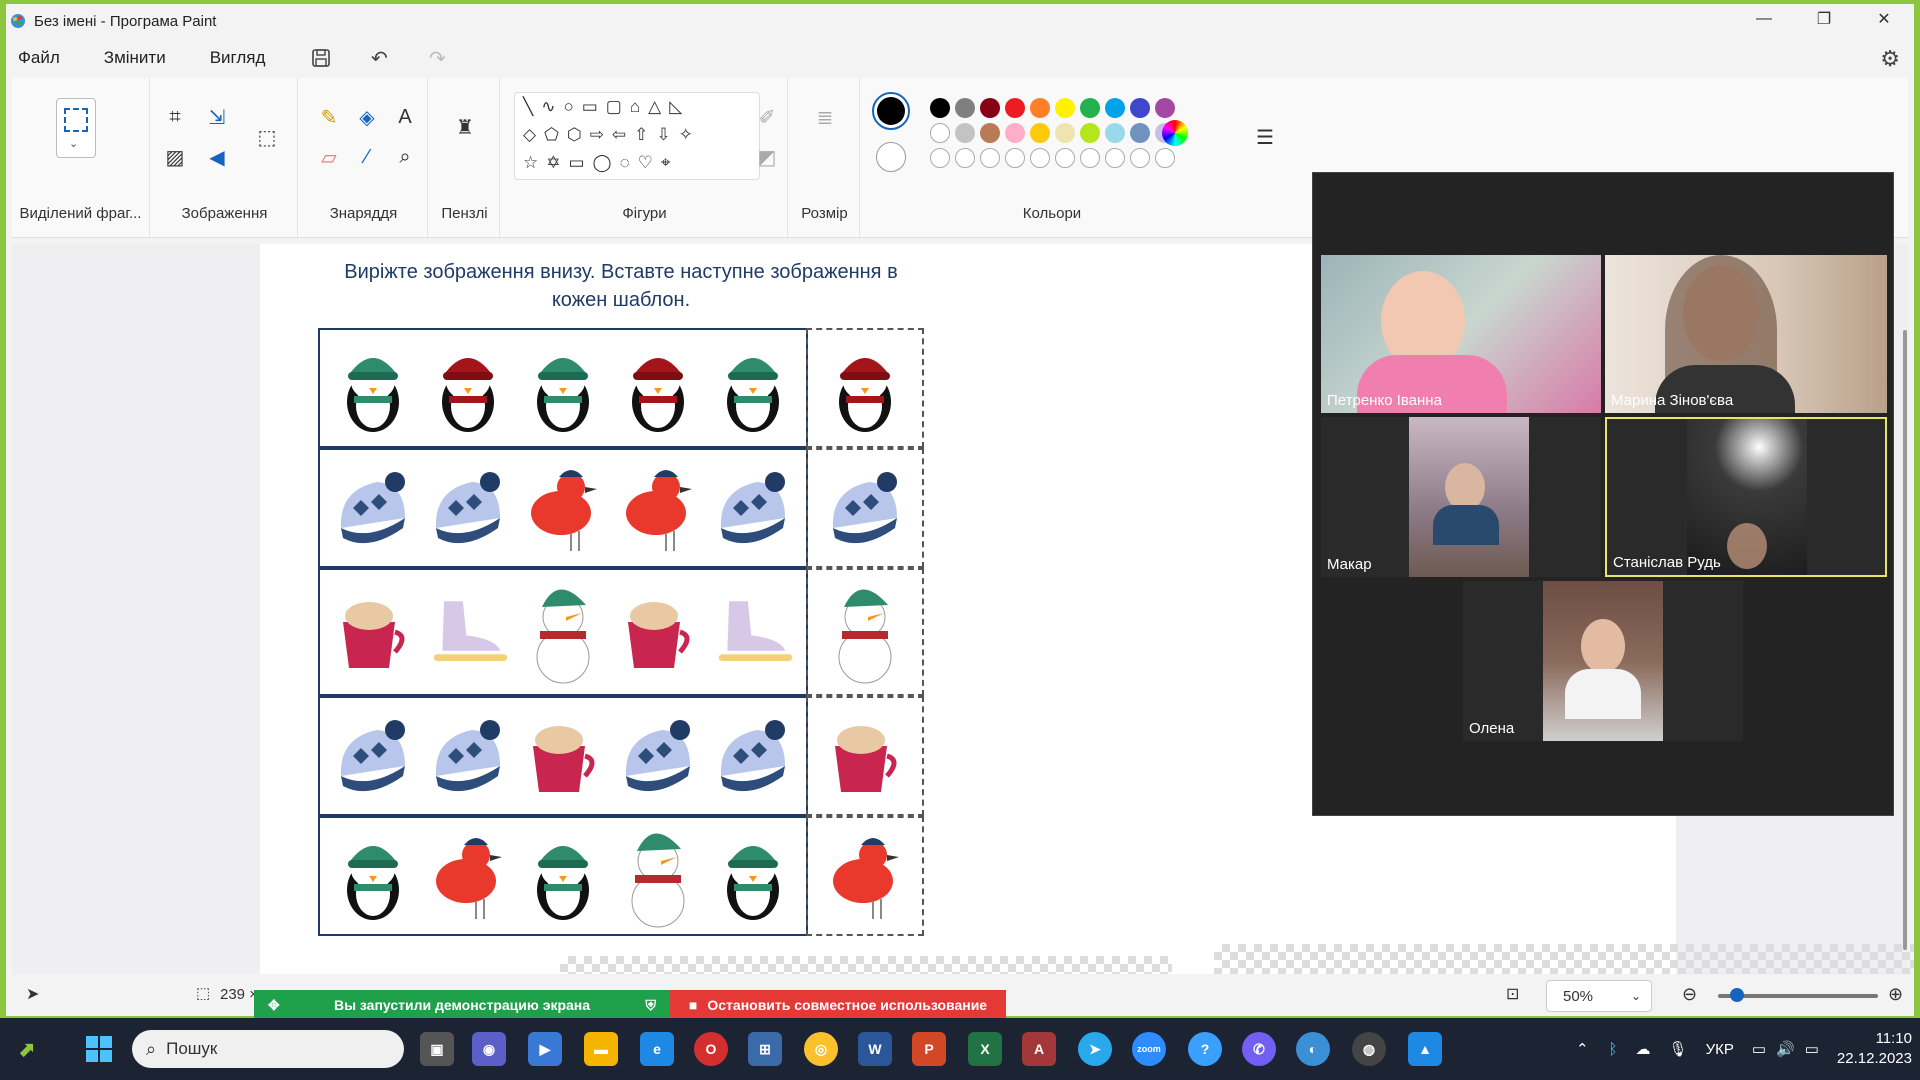 This screenshot has width=1920, height=1080. Describe the element at coordinates (1205, 1049) in the screenshot. I see `help-icon: ?` at that location.